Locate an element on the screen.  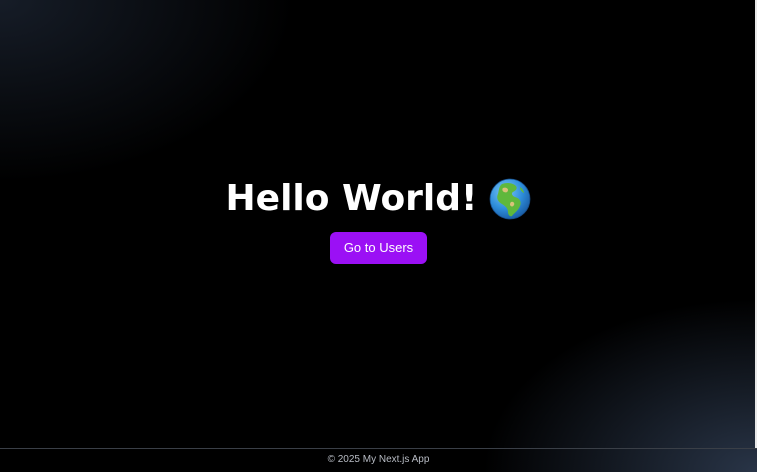
go-to-users-button: Go to Users is located at coordinates (378, 248).